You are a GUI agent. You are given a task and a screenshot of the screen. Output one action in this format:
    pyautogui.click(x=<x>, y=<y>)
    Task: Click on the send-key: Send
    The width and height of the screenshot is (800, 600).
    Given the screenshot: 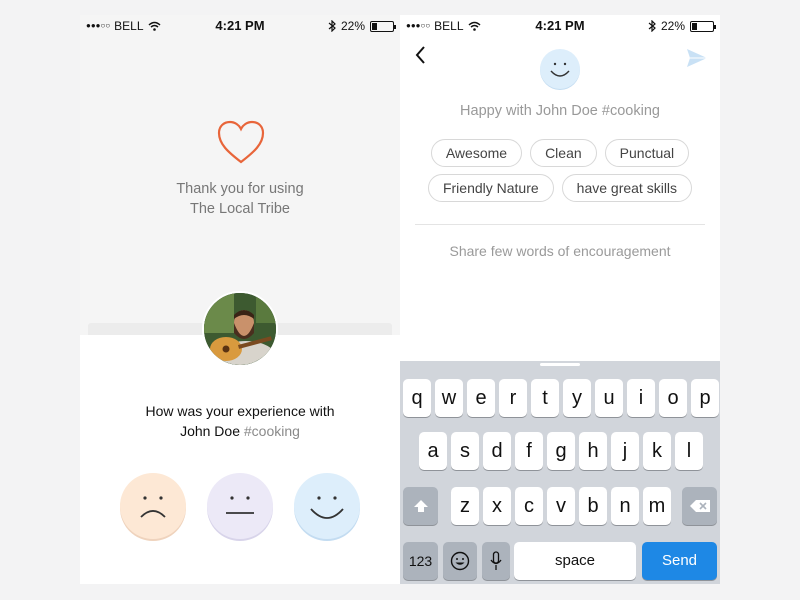 What is the action you would take?
    pyautogui.click(x=679, y=561)
    